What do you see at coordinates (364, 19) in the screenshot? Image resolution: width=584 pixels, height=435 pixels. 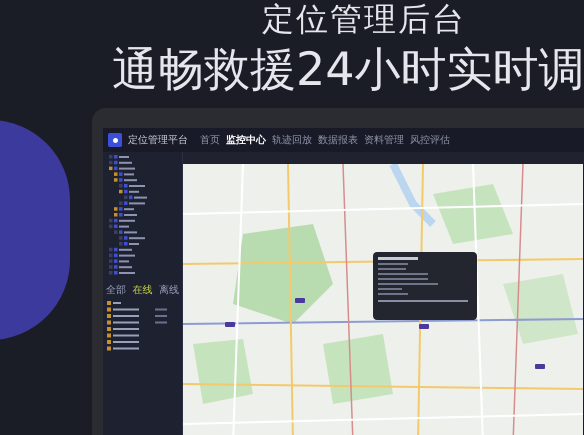 I see `headline-title: 定位管理后台` at bounding box center [364, 19].